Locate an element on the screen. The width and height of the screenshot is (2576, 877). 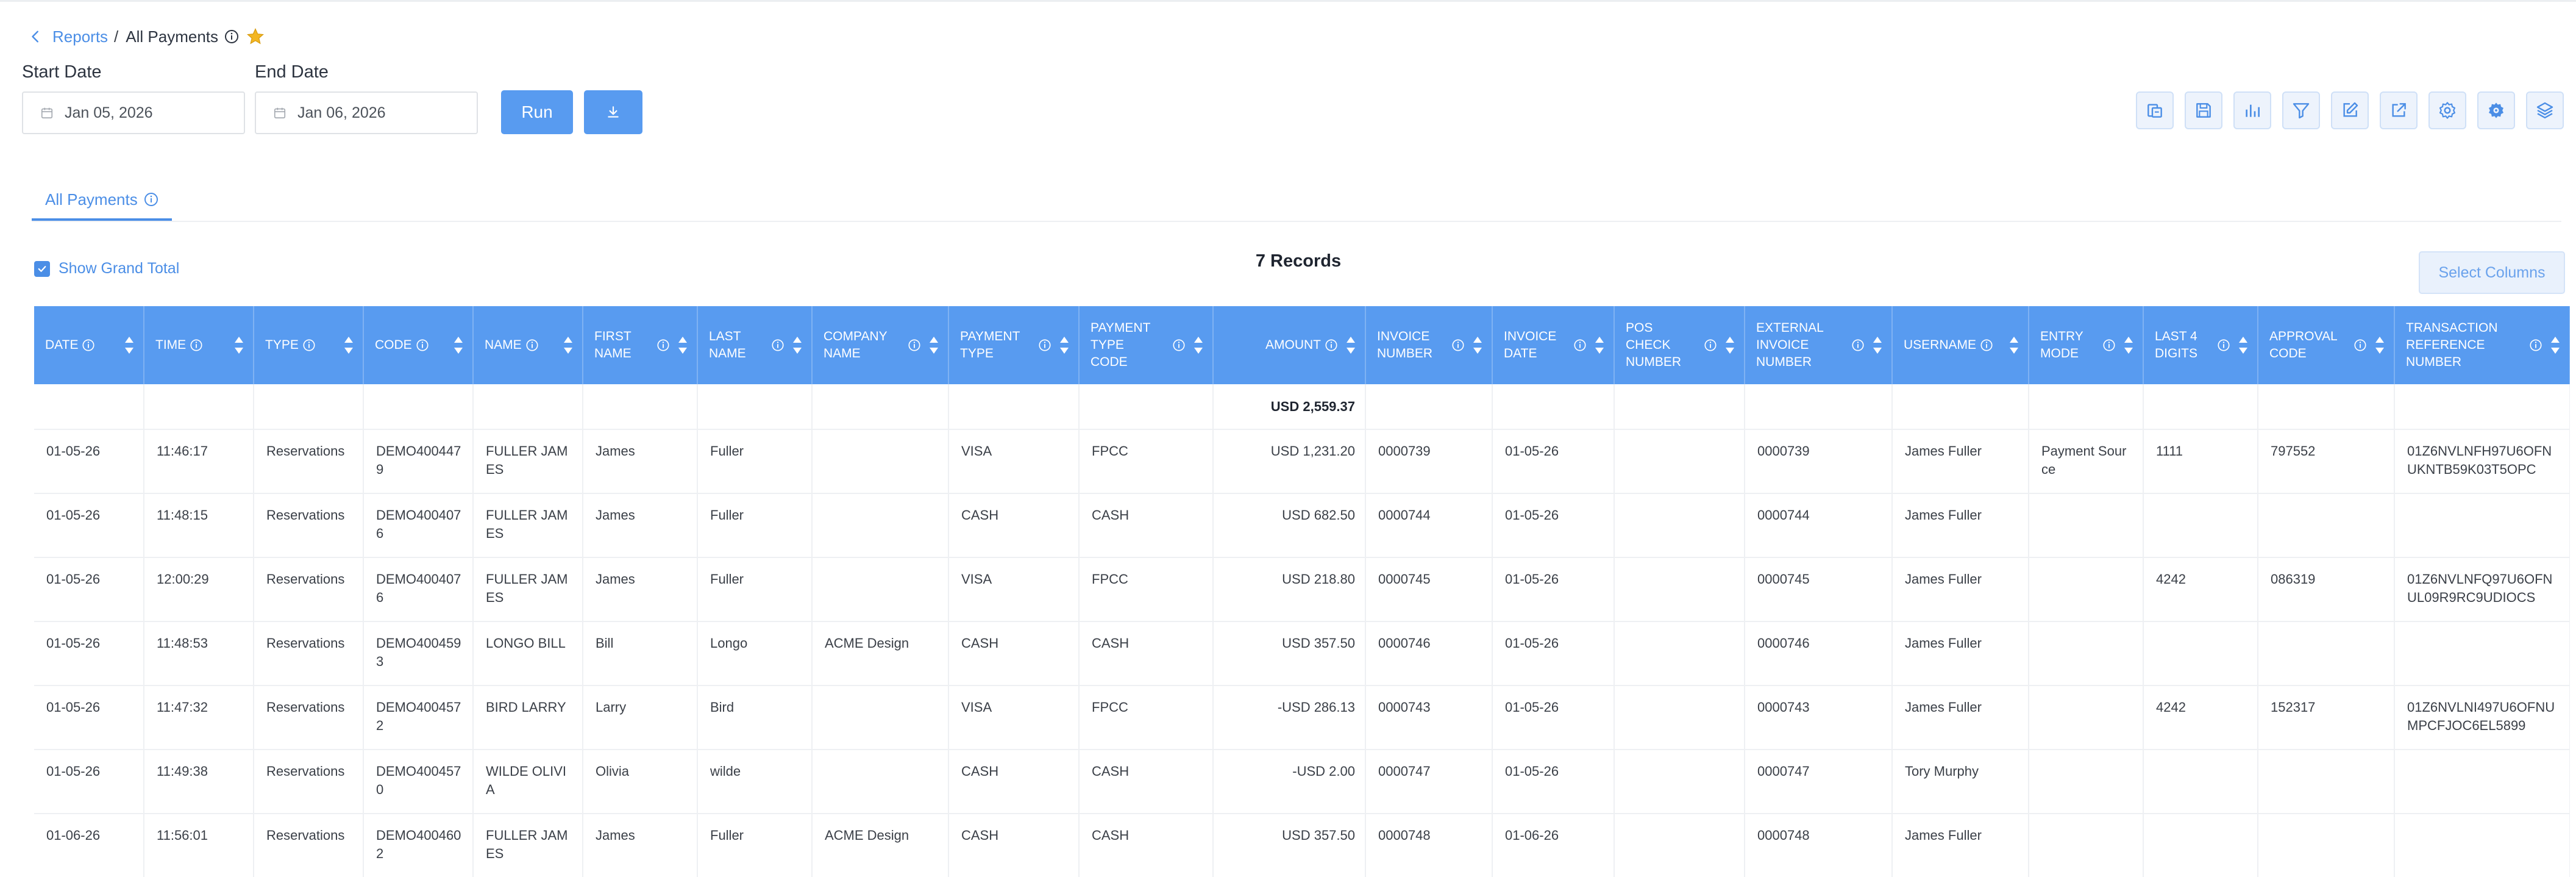
column-header: Name is located at coordinates (528, 345).